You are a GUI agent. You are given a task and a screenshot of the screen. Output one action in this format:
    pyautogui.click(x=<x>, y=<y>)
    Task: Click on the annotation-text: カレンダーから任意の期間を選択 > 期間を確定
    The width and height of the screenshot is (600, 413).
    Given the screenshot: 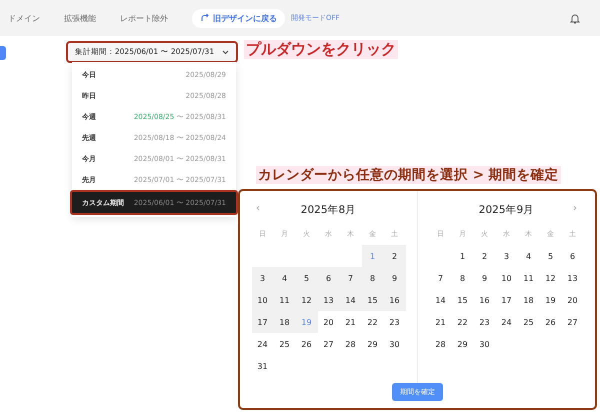 What is the action you would take?
    pyautogui.click(x=408, y=175)
    